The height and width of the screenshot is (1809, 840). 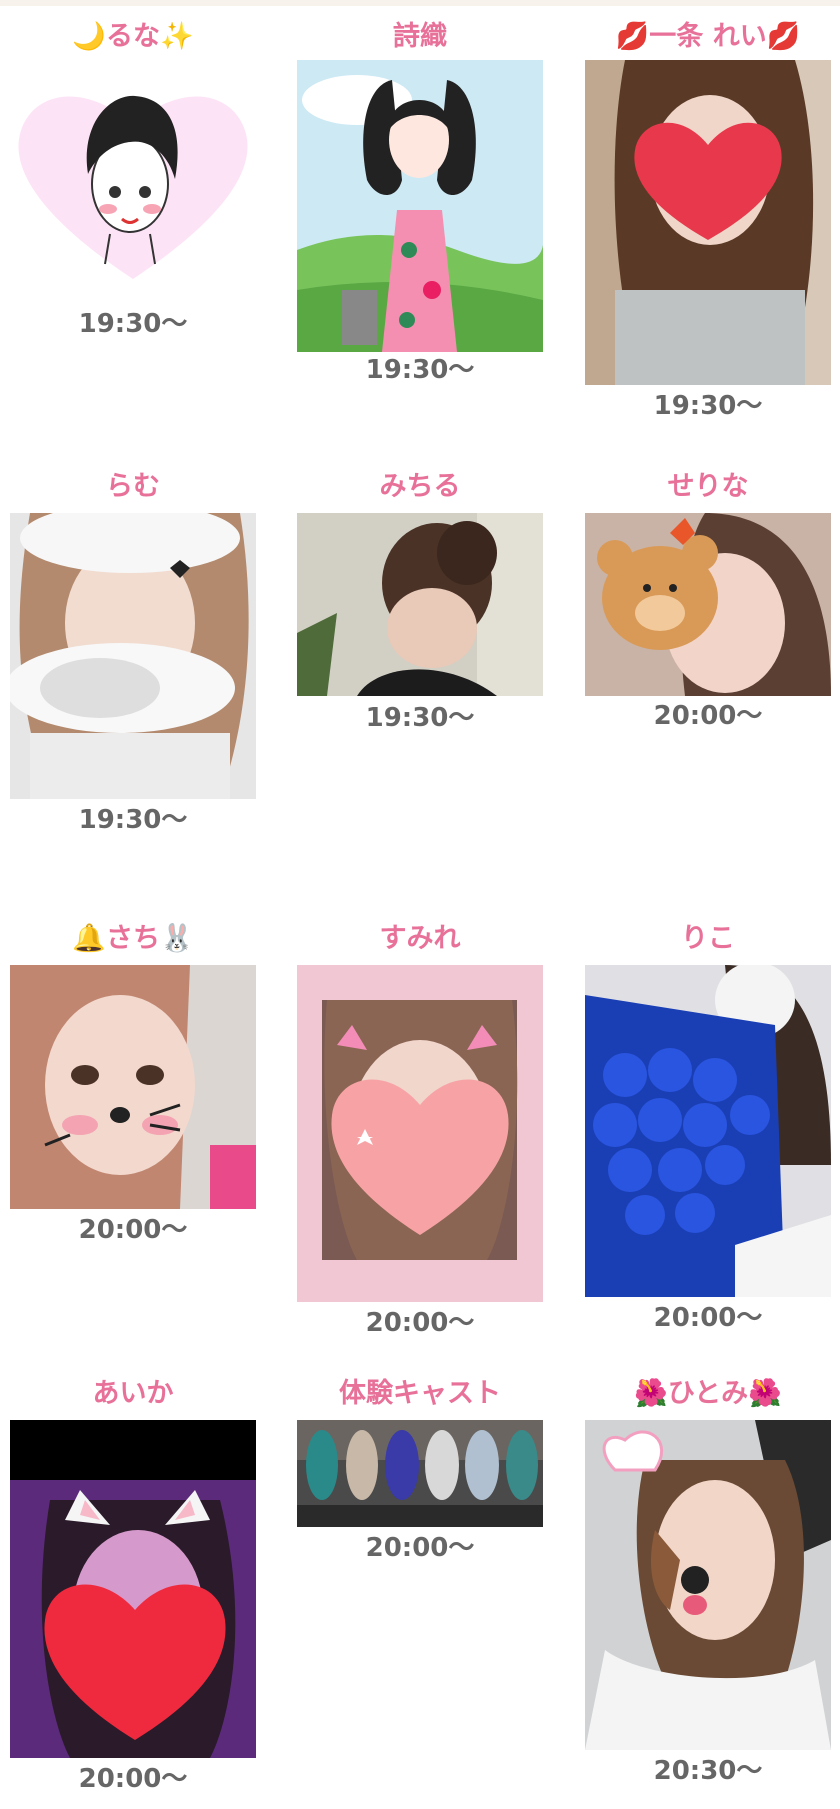 I want to click on cast-card-michiru: みちる 19:30〜, so click(x=420, y=610).